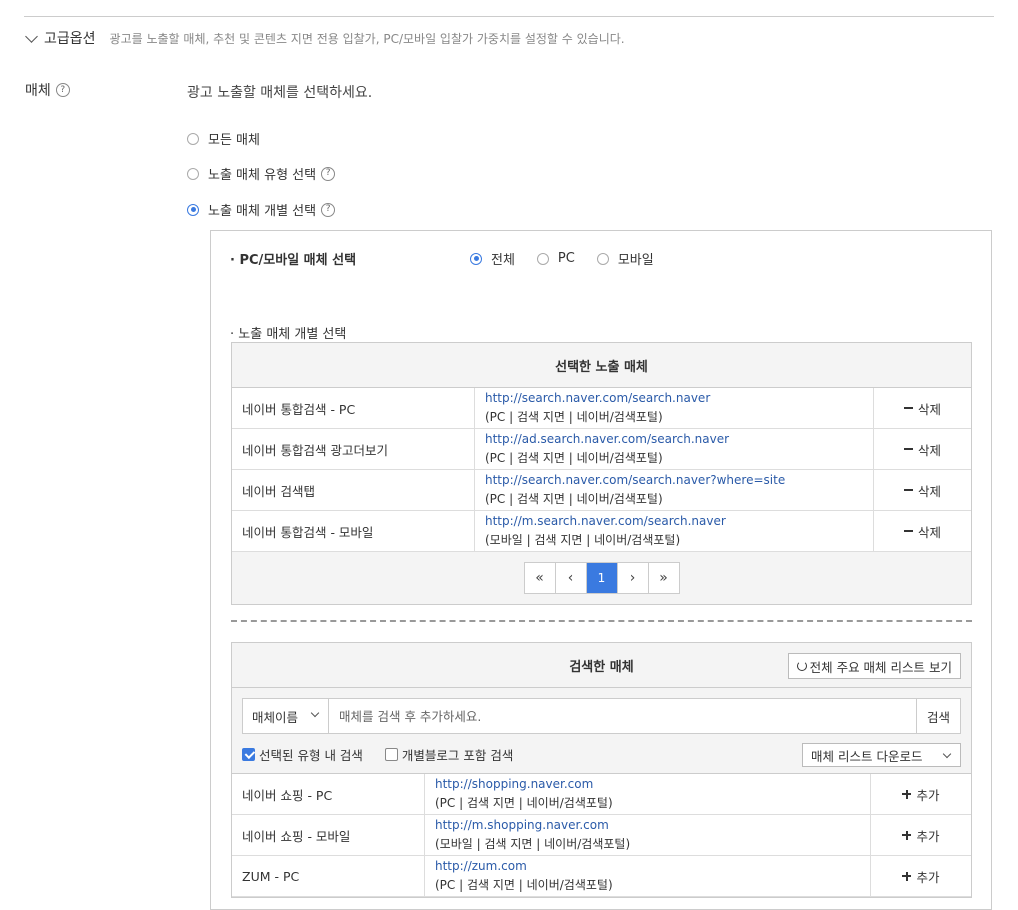 The width and height of the screenshot is (1018, 910). Describe the element at coordinates (70, 39) in the screenshot. I see `advanced-options-title: 고급옵션` at that location.